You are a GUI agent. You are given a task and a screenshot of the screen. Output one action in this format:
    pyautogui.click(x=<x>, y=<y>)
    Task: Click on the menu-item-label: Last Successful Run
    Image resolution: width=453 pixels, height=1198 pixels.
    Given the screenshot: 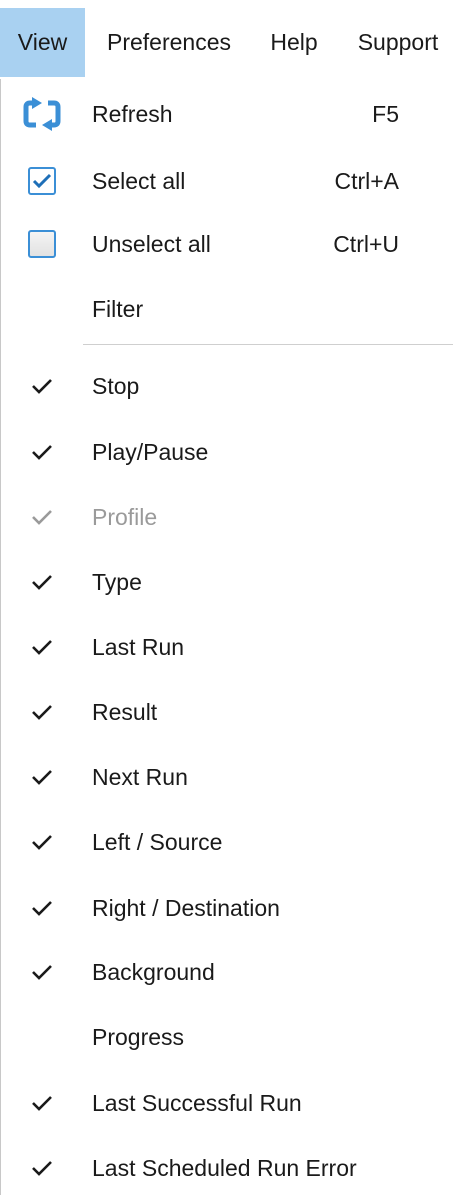 What is the action you would take?
    pyautogui.click(x=197, y=1102)
    